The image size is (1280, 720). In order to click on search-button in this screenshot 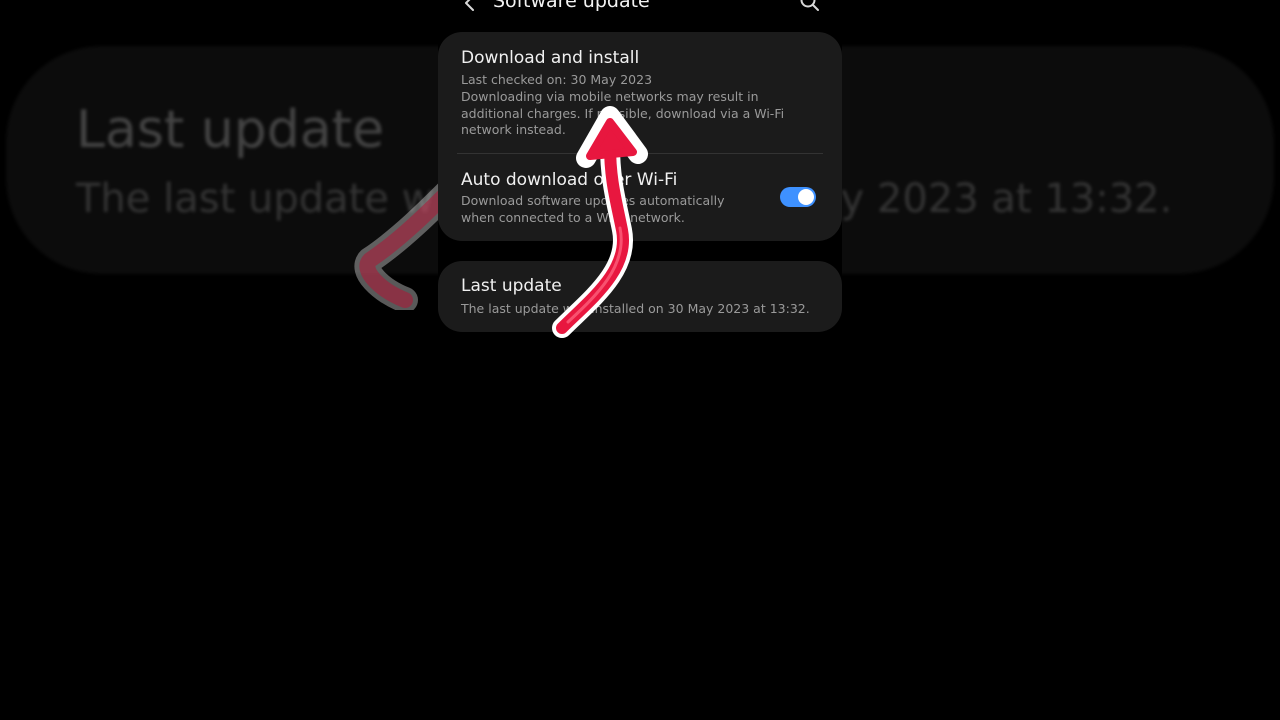, I will do `click(810, 7)`.